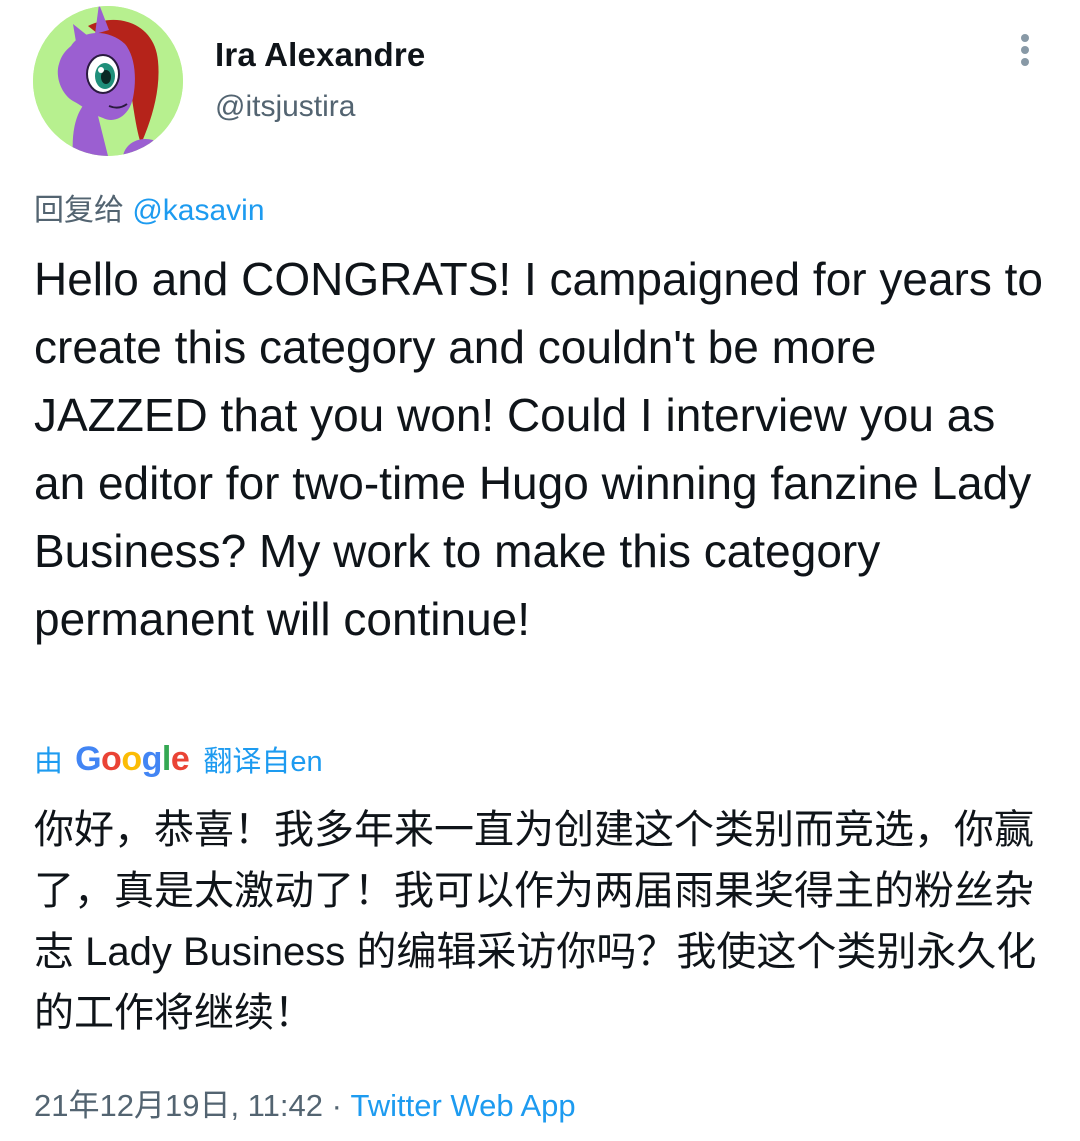 This screenshot has height=1141, width=1080. I want to click on more-vertical-icon, so click(1025, 38).